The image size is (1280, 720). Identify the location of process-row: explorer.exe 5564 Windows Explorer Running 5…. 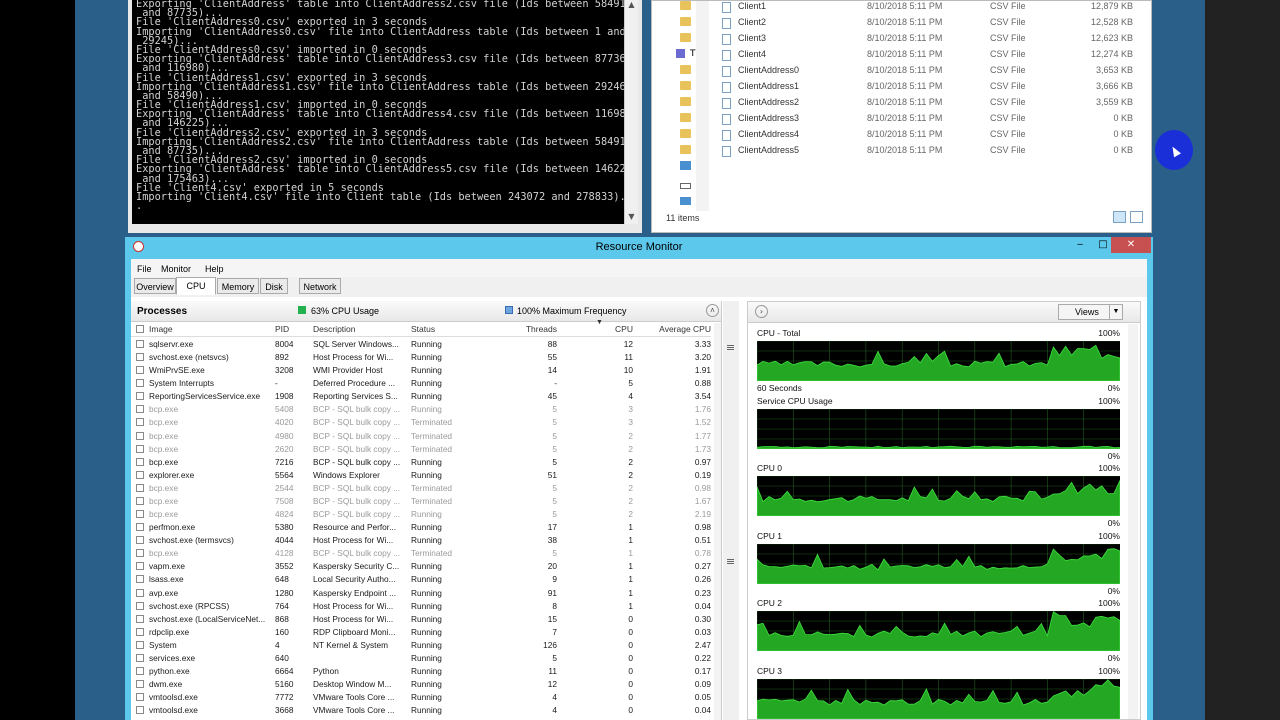
(421, 475).